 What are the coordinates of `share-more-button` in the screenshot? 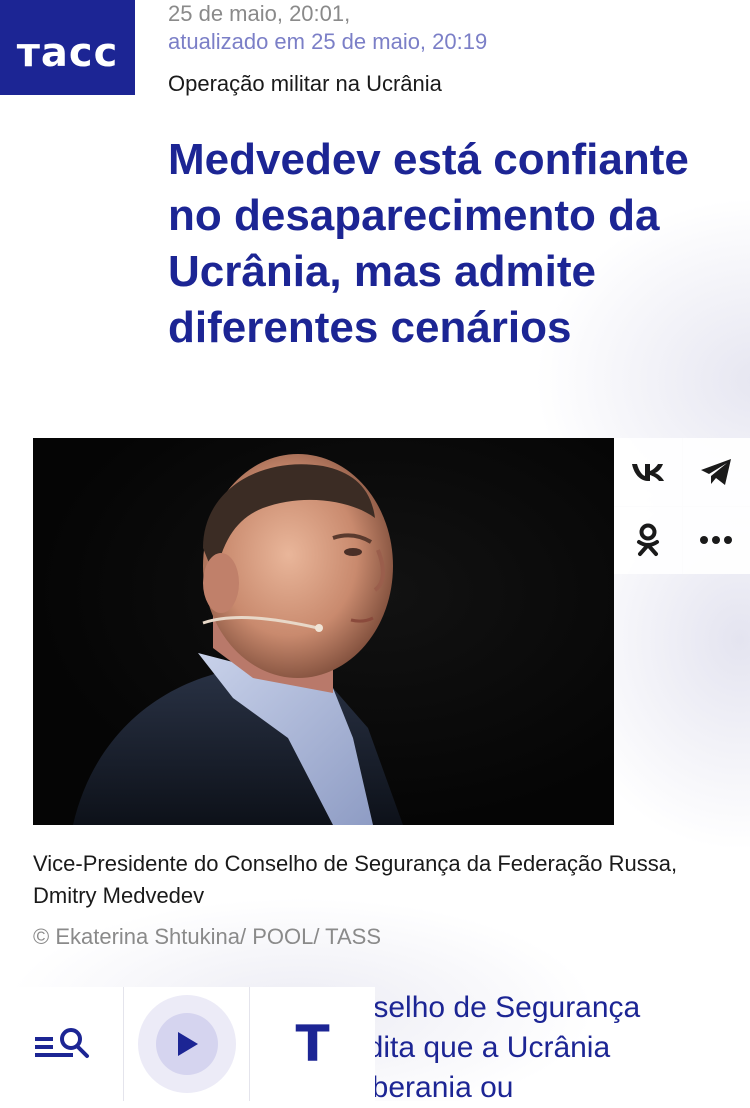 It's located at (716, 540).